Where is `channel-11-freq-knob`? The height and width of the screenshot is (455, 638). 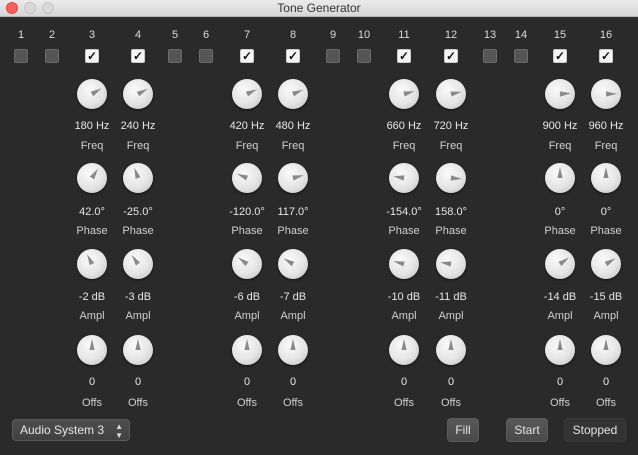
channel-11-freq-knob is located at coordinates (404, 94).